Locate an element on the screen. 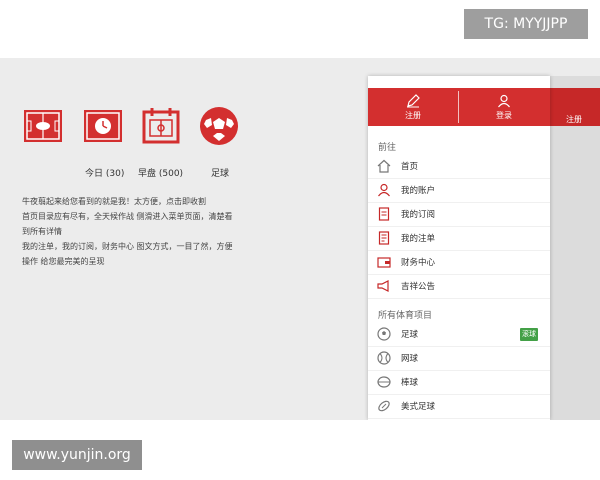 The width and height of the screenshot is (600, 480). menu-item-account: 我的账户 is located at coordinates (459, 190).